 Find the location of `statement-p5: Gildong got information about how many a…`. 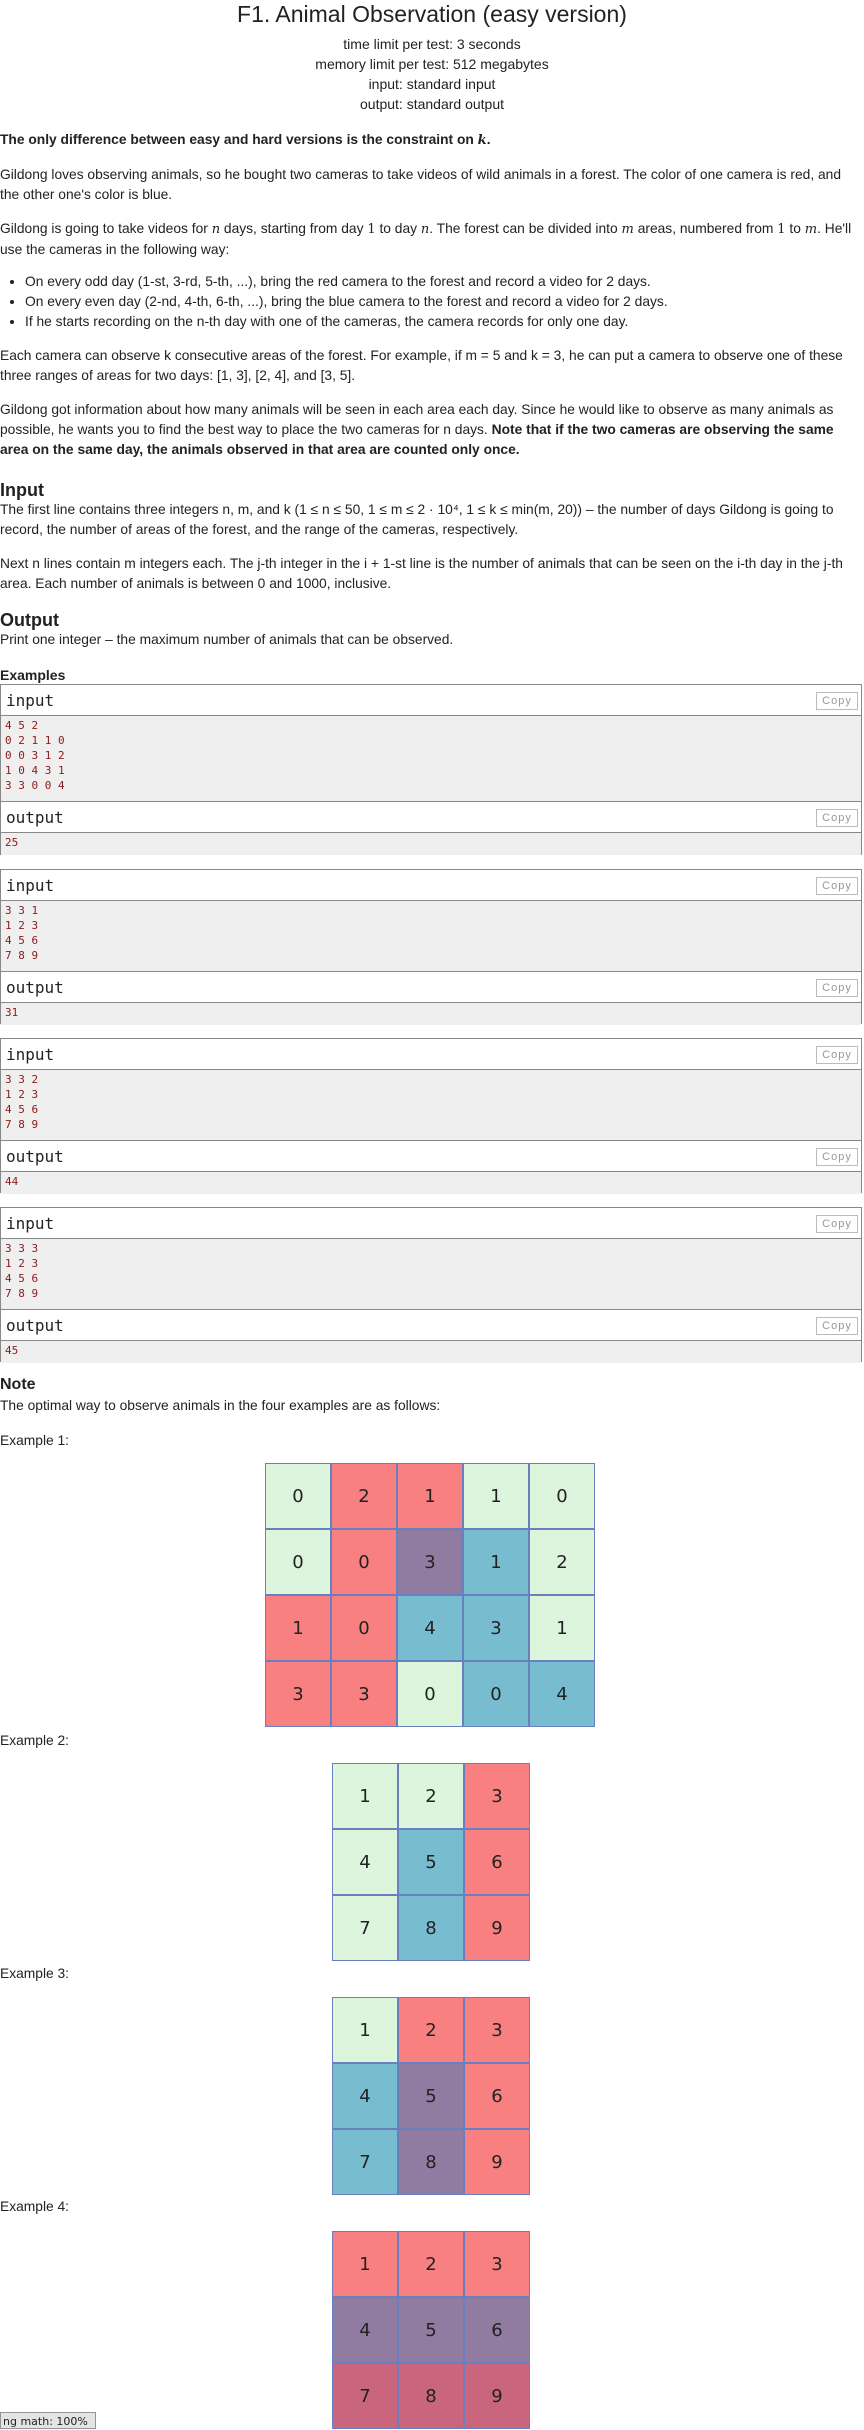

statement-p5: Gildong got information about how many a… is located at coordinates (417, 429).